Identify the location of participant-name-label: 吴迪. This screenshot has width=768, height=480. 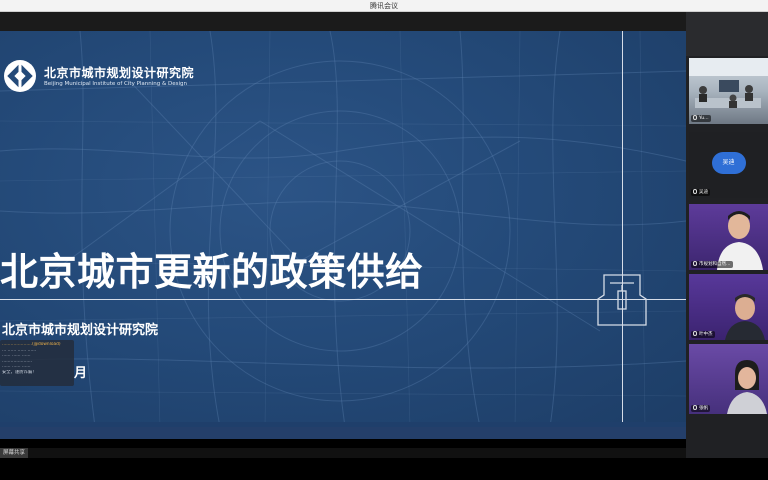
(700, 192).